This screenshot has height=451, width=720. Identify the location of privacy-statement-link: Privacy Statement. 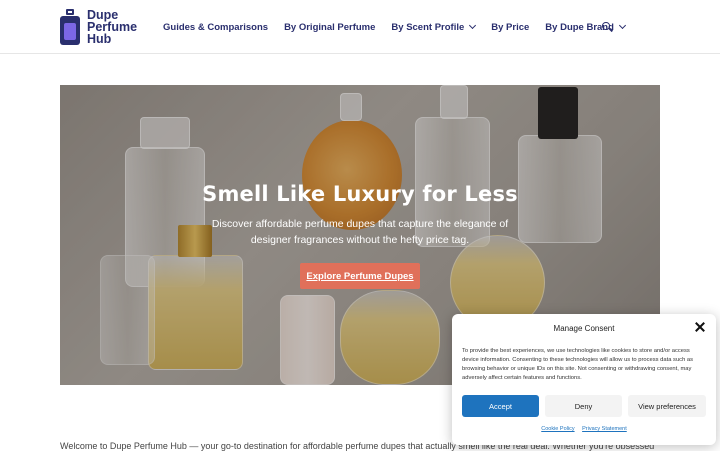
(604, 429).